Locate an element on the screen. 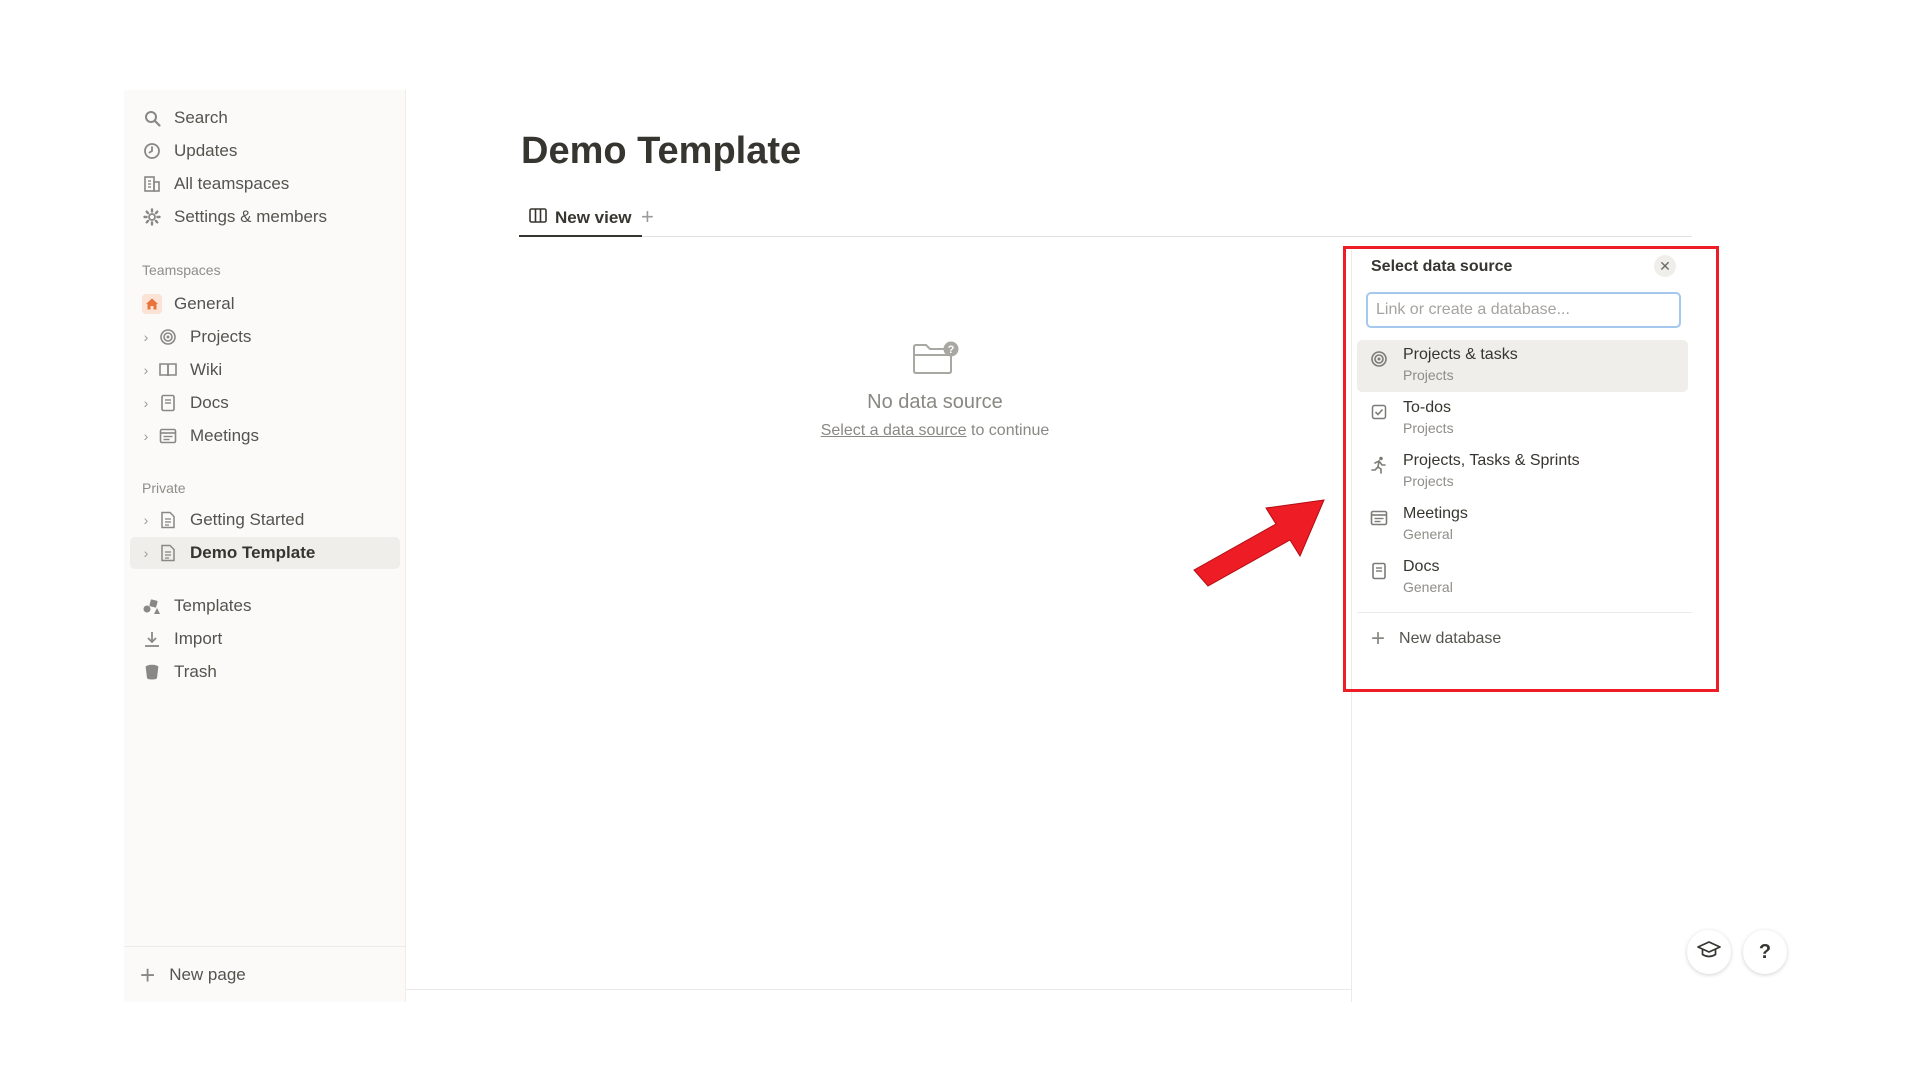 The width and height of the screenshot is (1920, 1080). empty-subtitle: Select a data source to continue is located at coordinates (935, 431).